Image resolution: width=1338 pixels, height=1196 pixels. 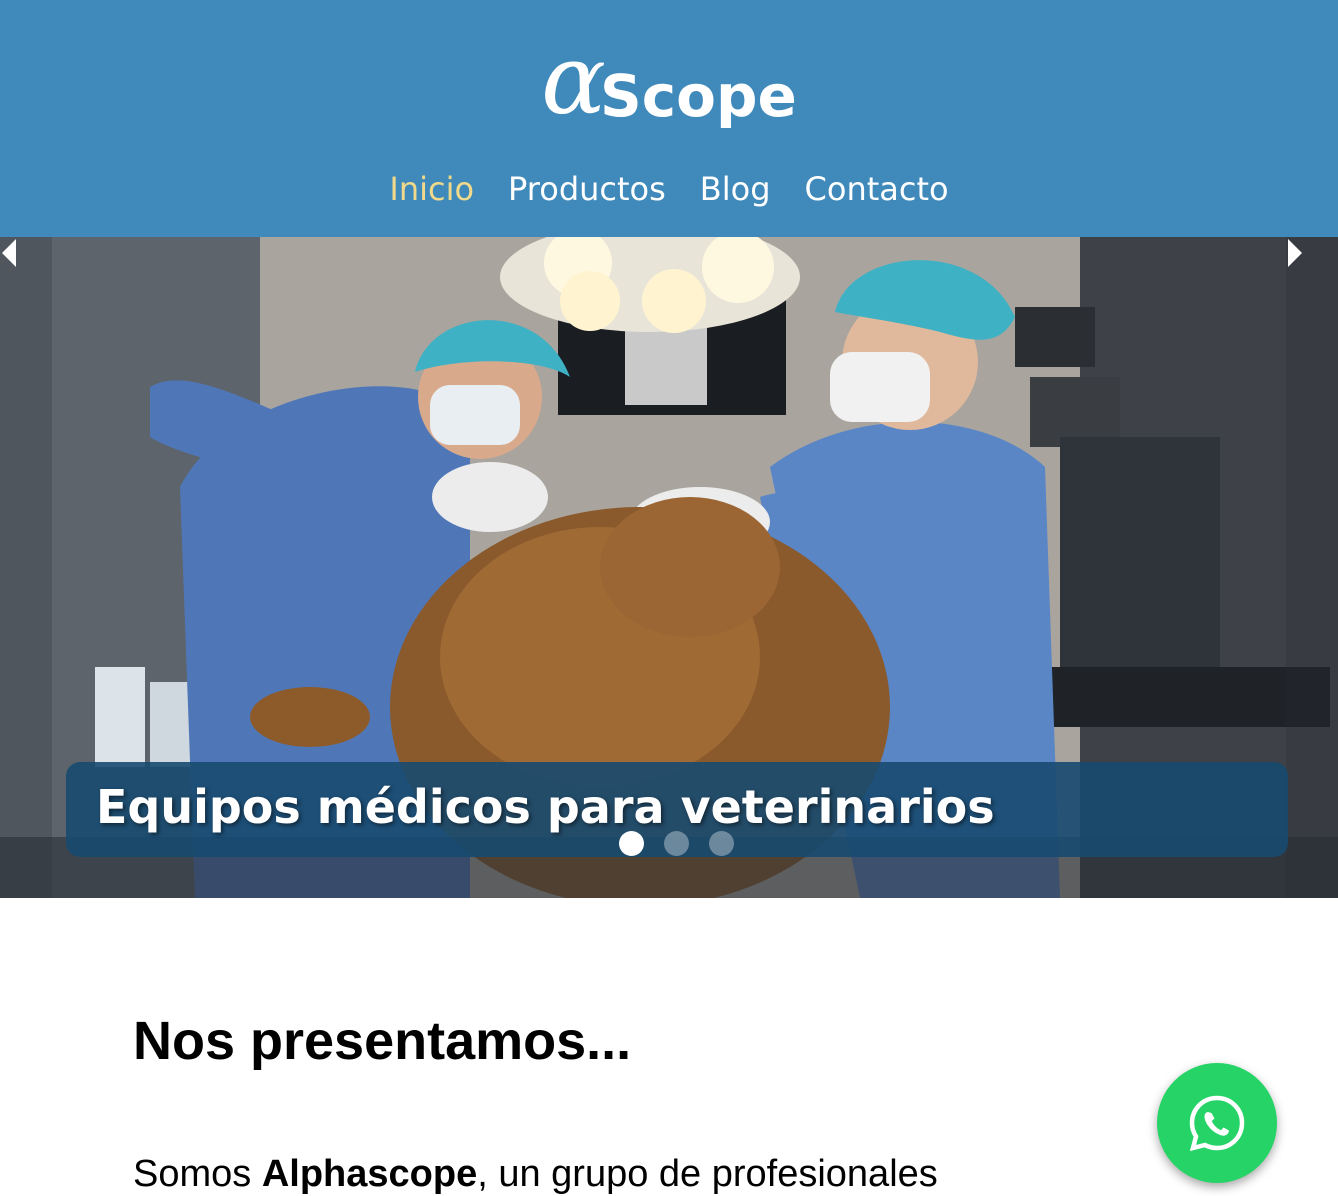 I want to click on intro-text-before: Somos, so click(x=197, y=1174).